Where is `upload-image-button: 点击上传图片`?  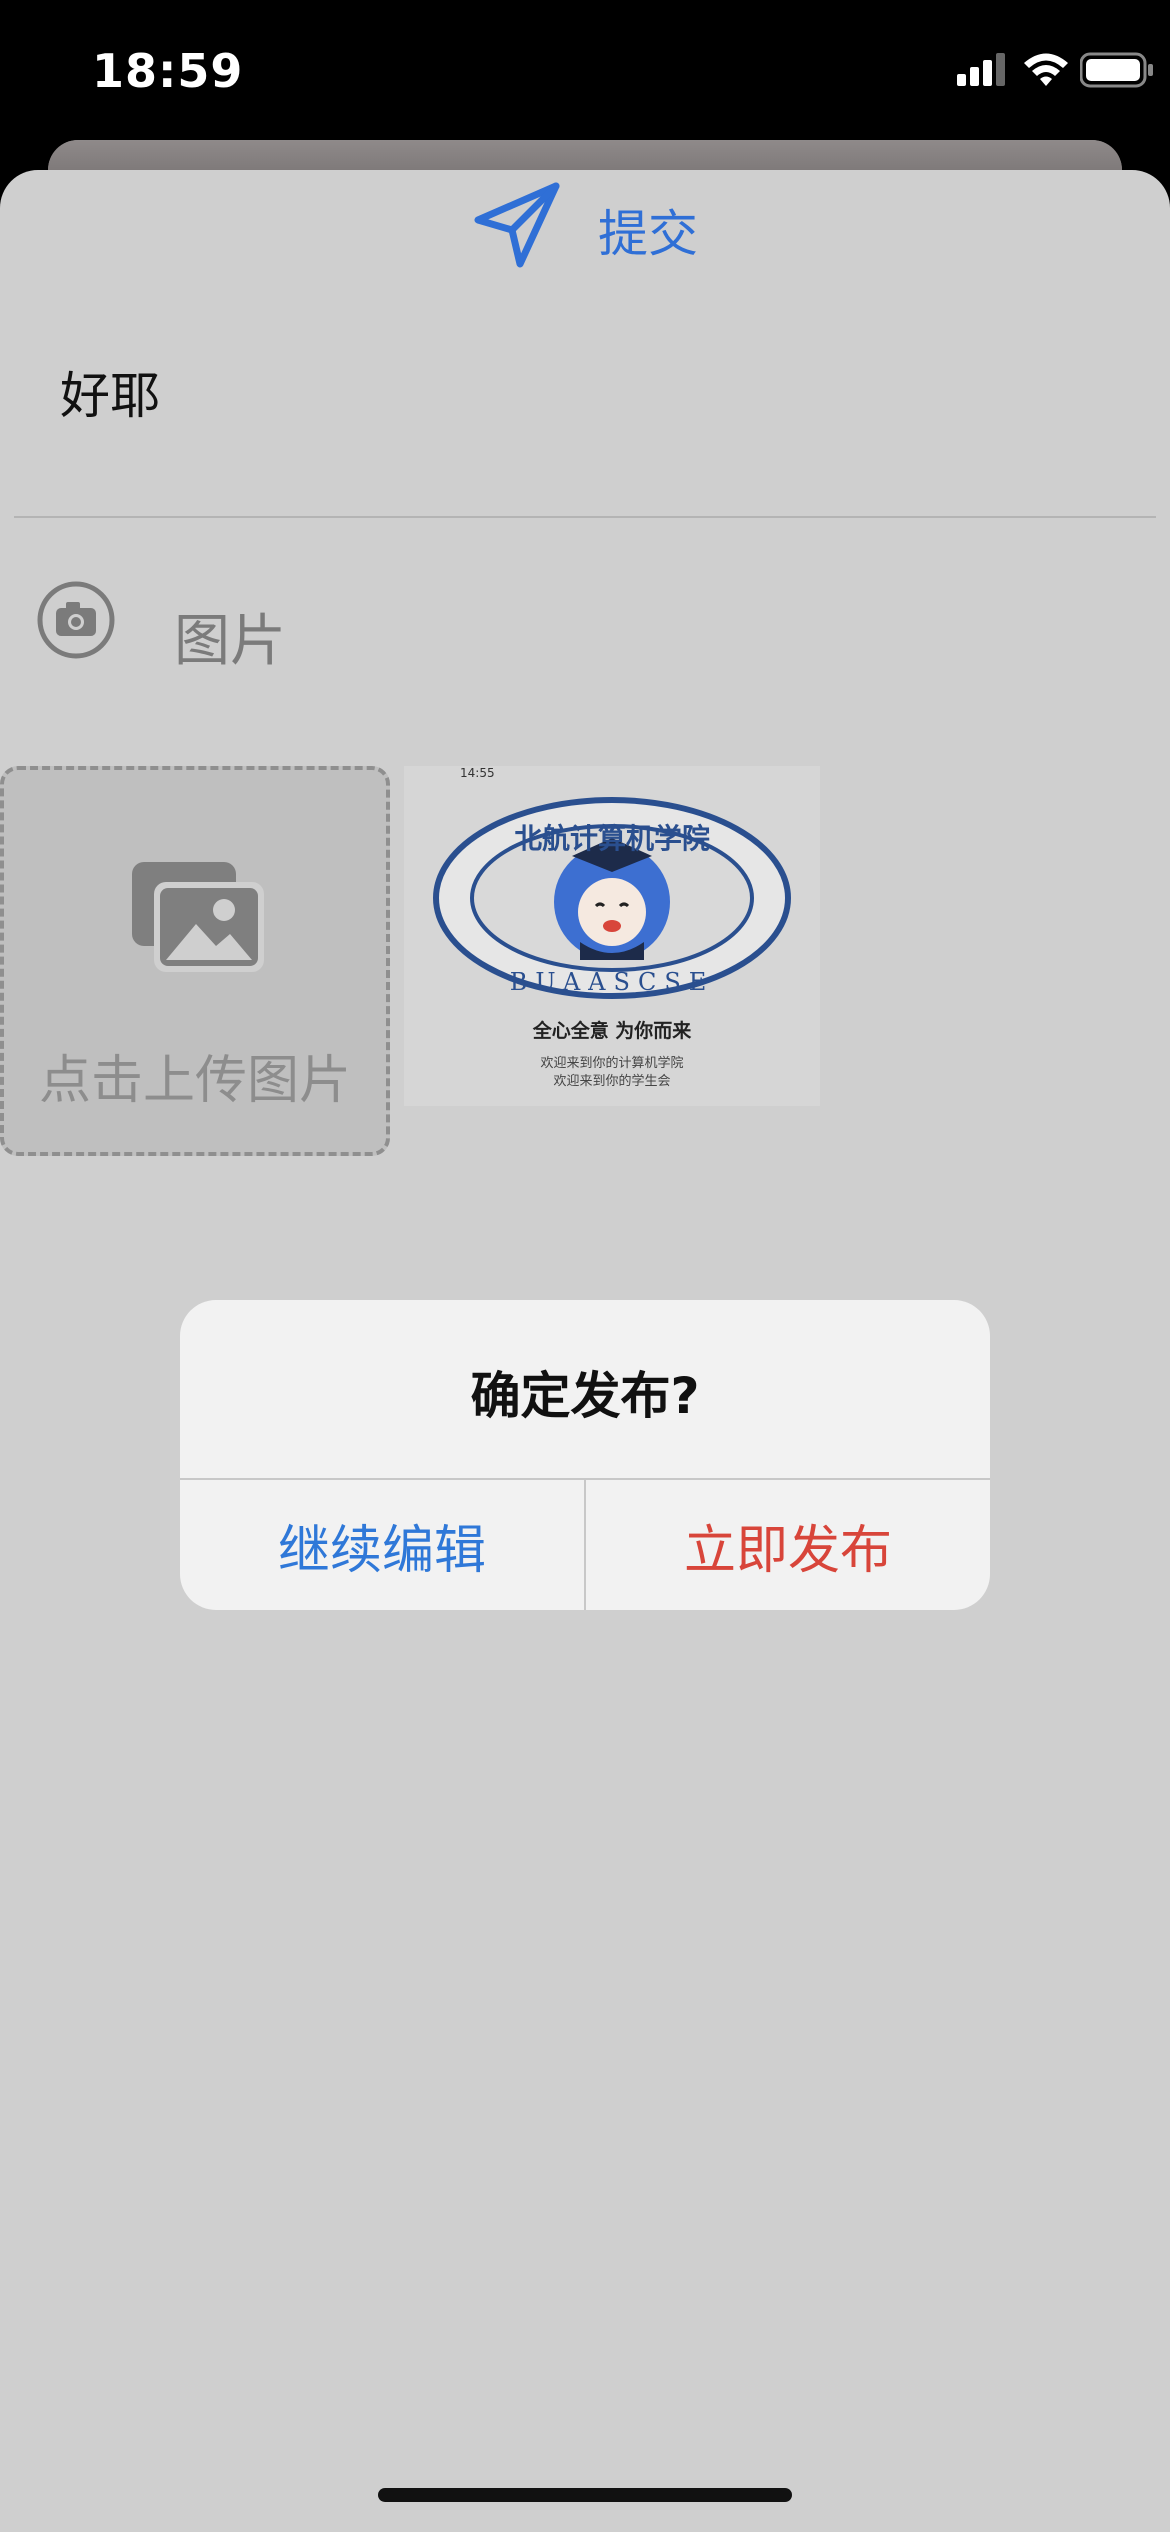
upload-image-button: 点击上传图片 is located at coordinates (195, 961).